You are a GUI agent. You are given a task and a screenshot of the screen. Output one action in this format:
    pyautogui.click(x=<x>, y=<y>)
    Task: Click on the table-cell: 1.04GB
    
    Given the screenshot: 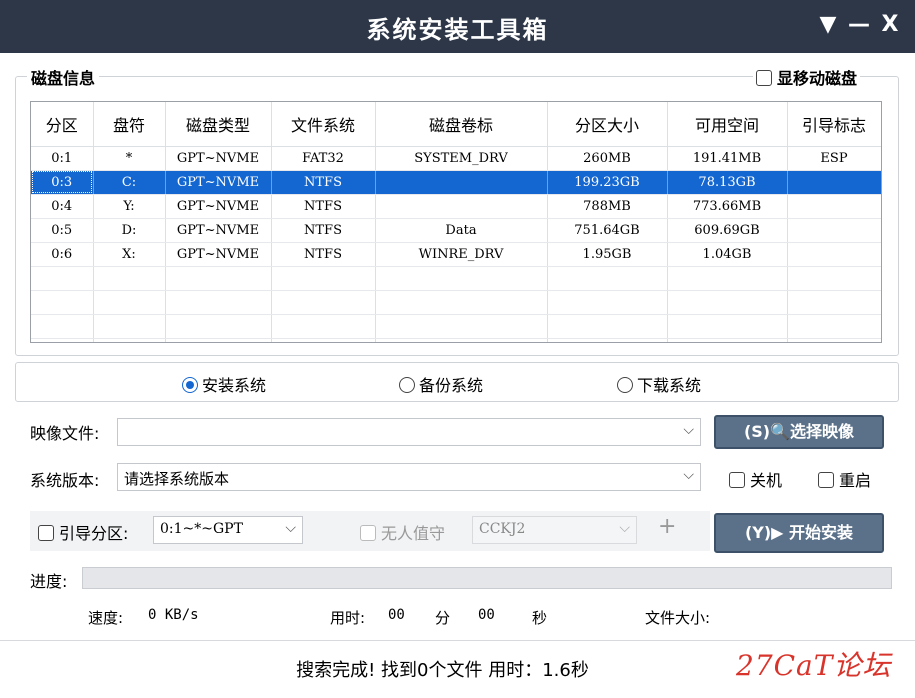 What is the action you would take?
    pyautogui.click(x=727, y=254)
    